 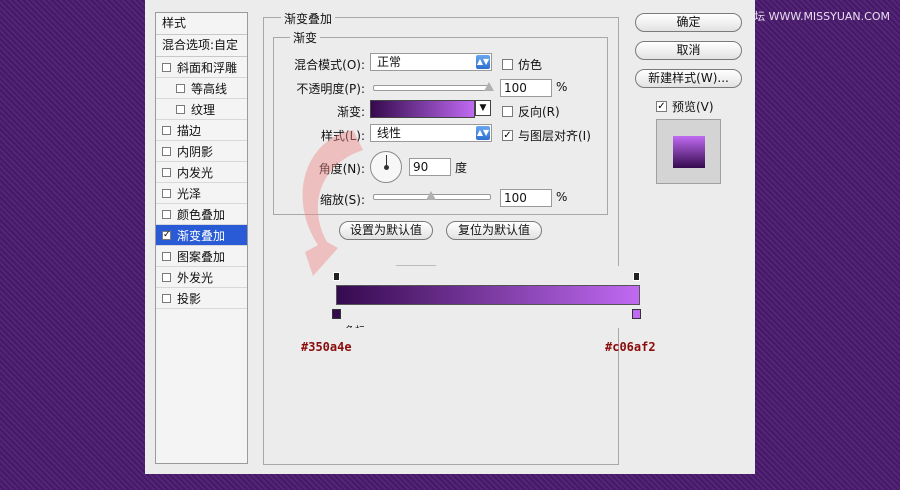 What do you see at coordinates (189, 193) in the screenshot?
I see `style-item-label: 光泽` at bounding box center [189, 193].